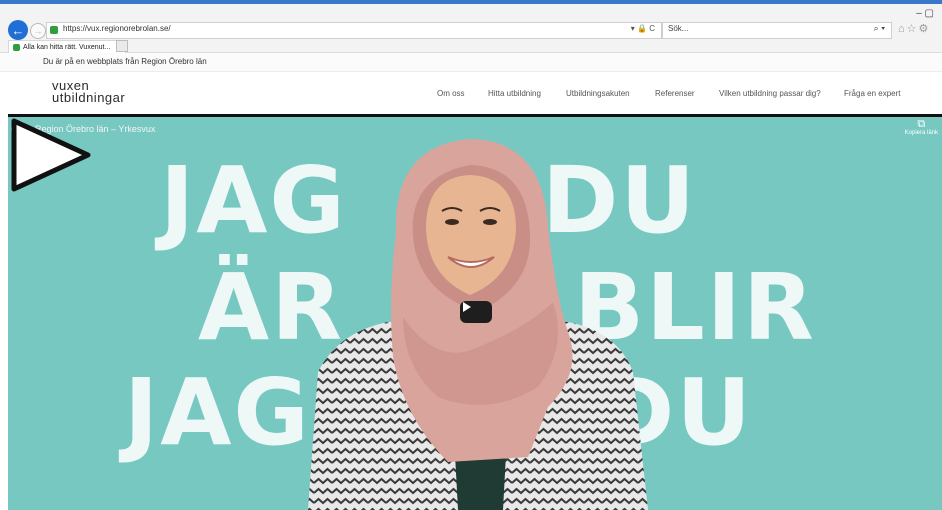  I want to click on nav-utbildningsakuten: Utbildningsakuten, so click(598, 93).